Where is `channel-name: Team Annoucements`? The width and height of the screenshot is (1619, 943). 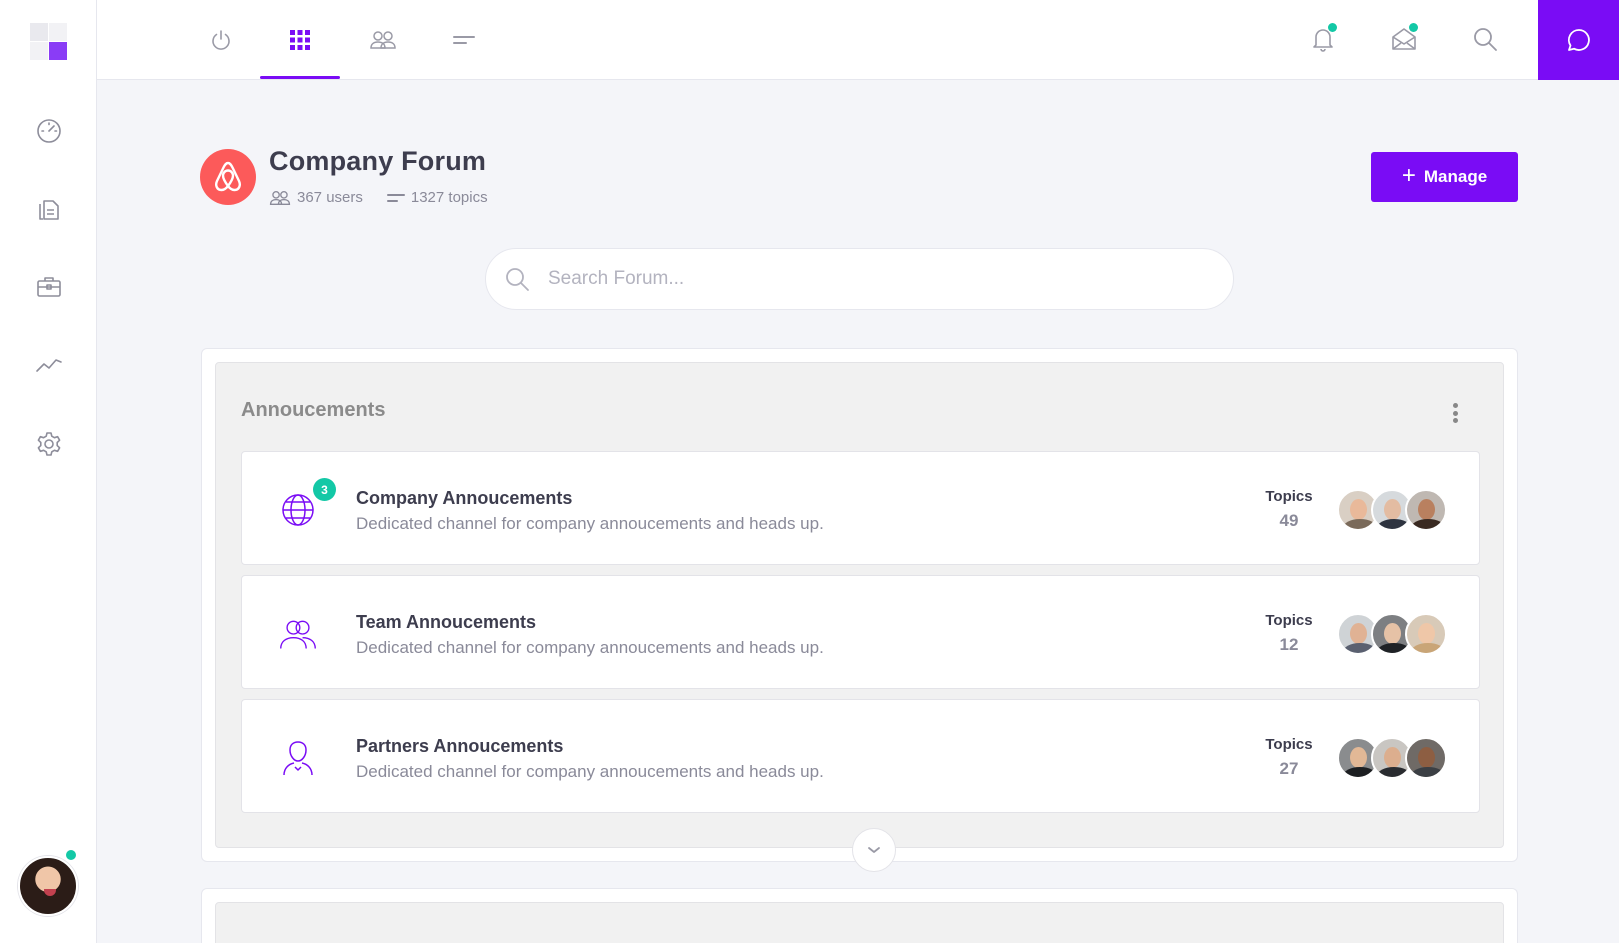 channel-name: Team Annoucements is located at coordinates (446, 622).